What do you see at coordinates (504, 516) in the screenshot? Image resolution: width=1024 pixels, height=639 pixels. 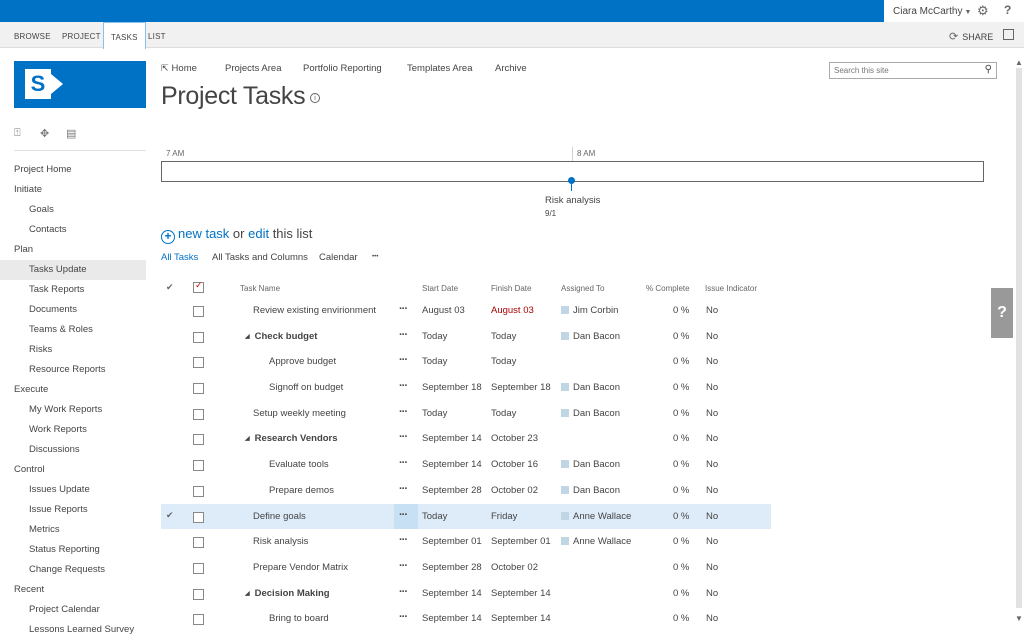 I see `finish-date-cell: Friday` at bounding box center [504, 516].